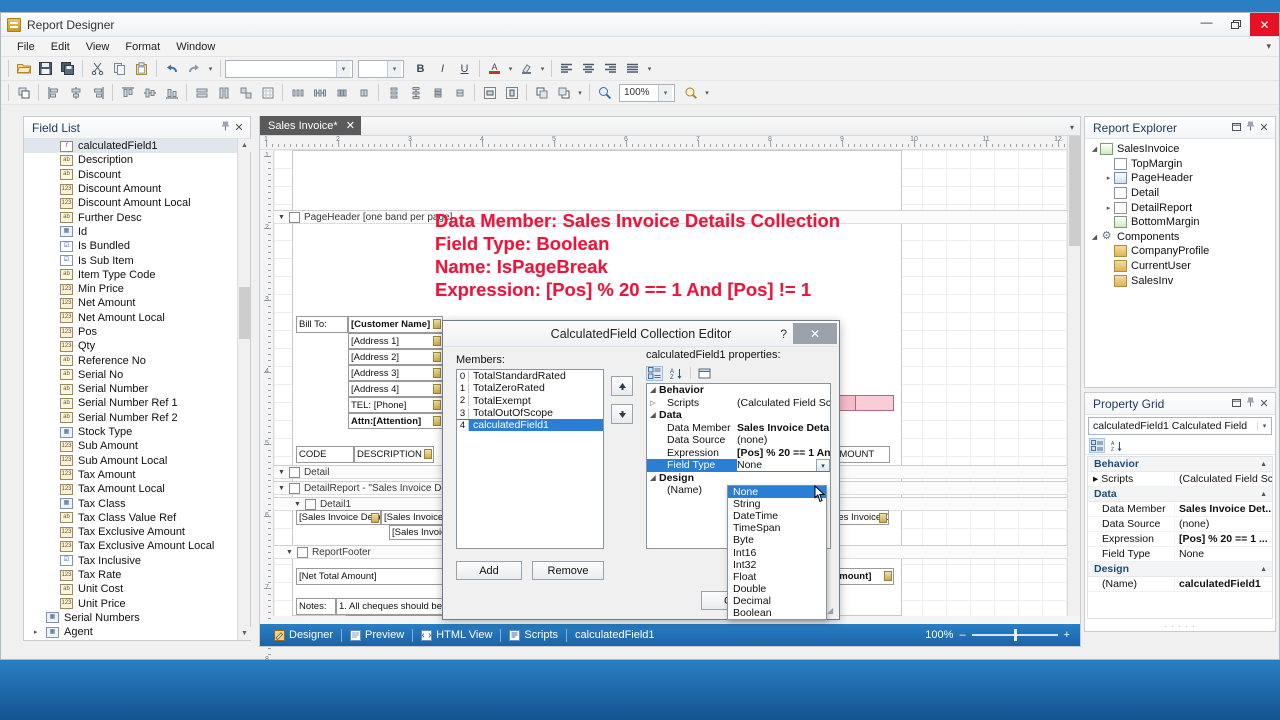  What do you see at coordinates (322, 324) in the screenshot?
I see `report-control: Bill To:` at bounding box center [322, 324].